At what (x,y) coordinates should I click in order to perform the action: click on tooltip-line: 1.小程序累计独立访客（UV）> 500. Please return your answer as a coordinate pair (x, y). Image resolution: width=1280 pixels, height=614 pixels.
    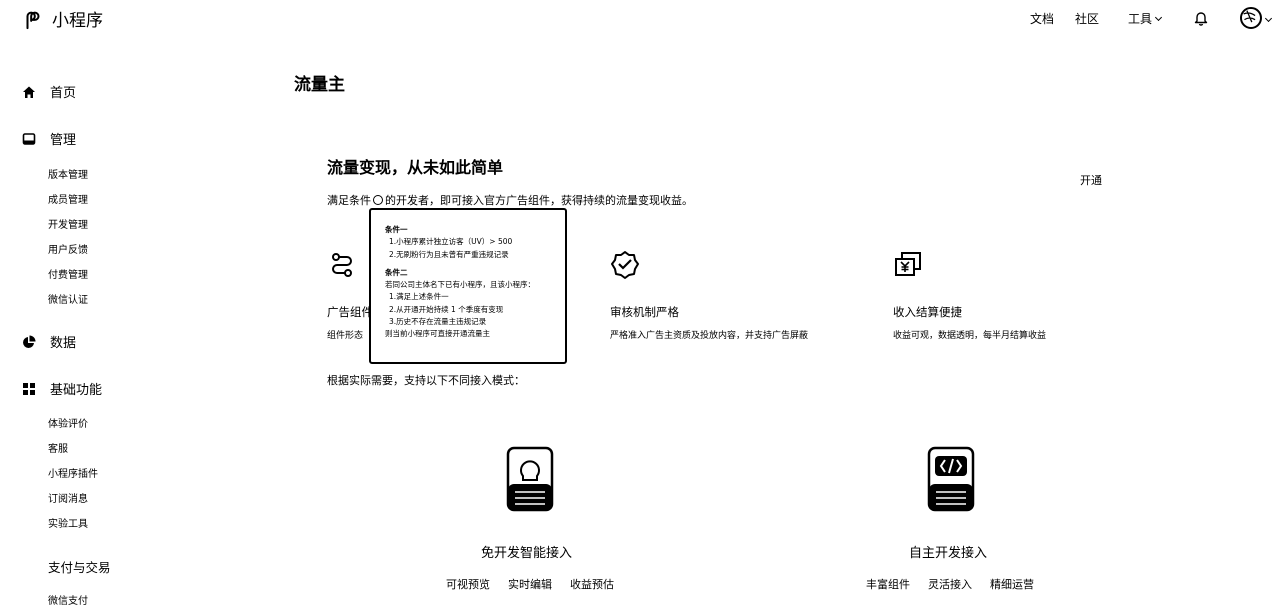
    Looking at the image, I should click on (451, 242).